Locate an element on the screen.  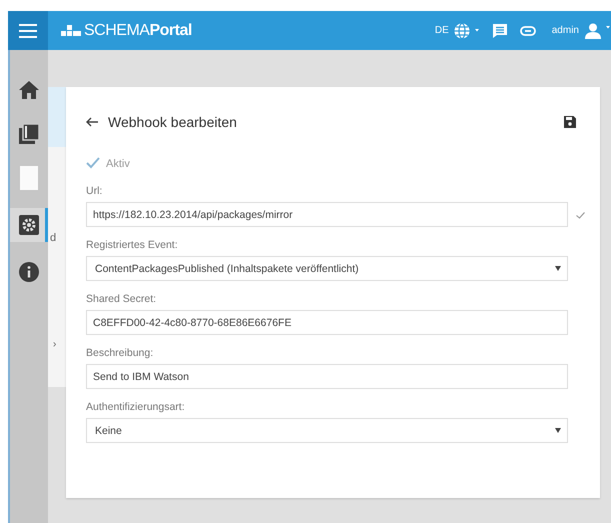
menu-button is located at coordinates (28, 30).